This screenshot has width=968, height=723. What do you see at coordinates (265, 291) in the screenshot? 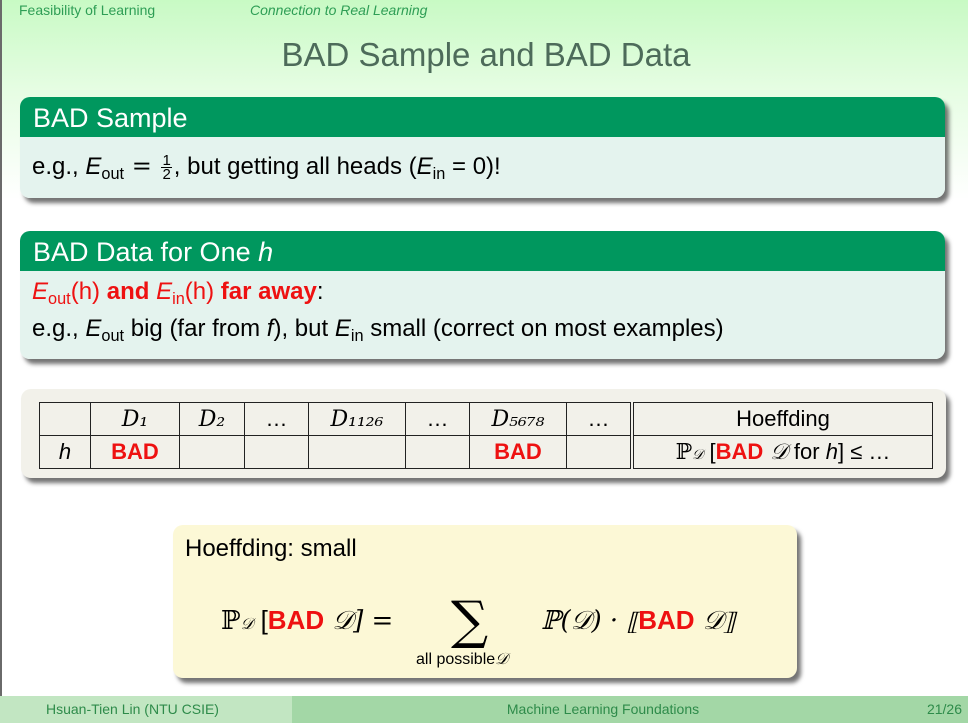
I see `far-away-text: far away` at bounding box center [265, 291].